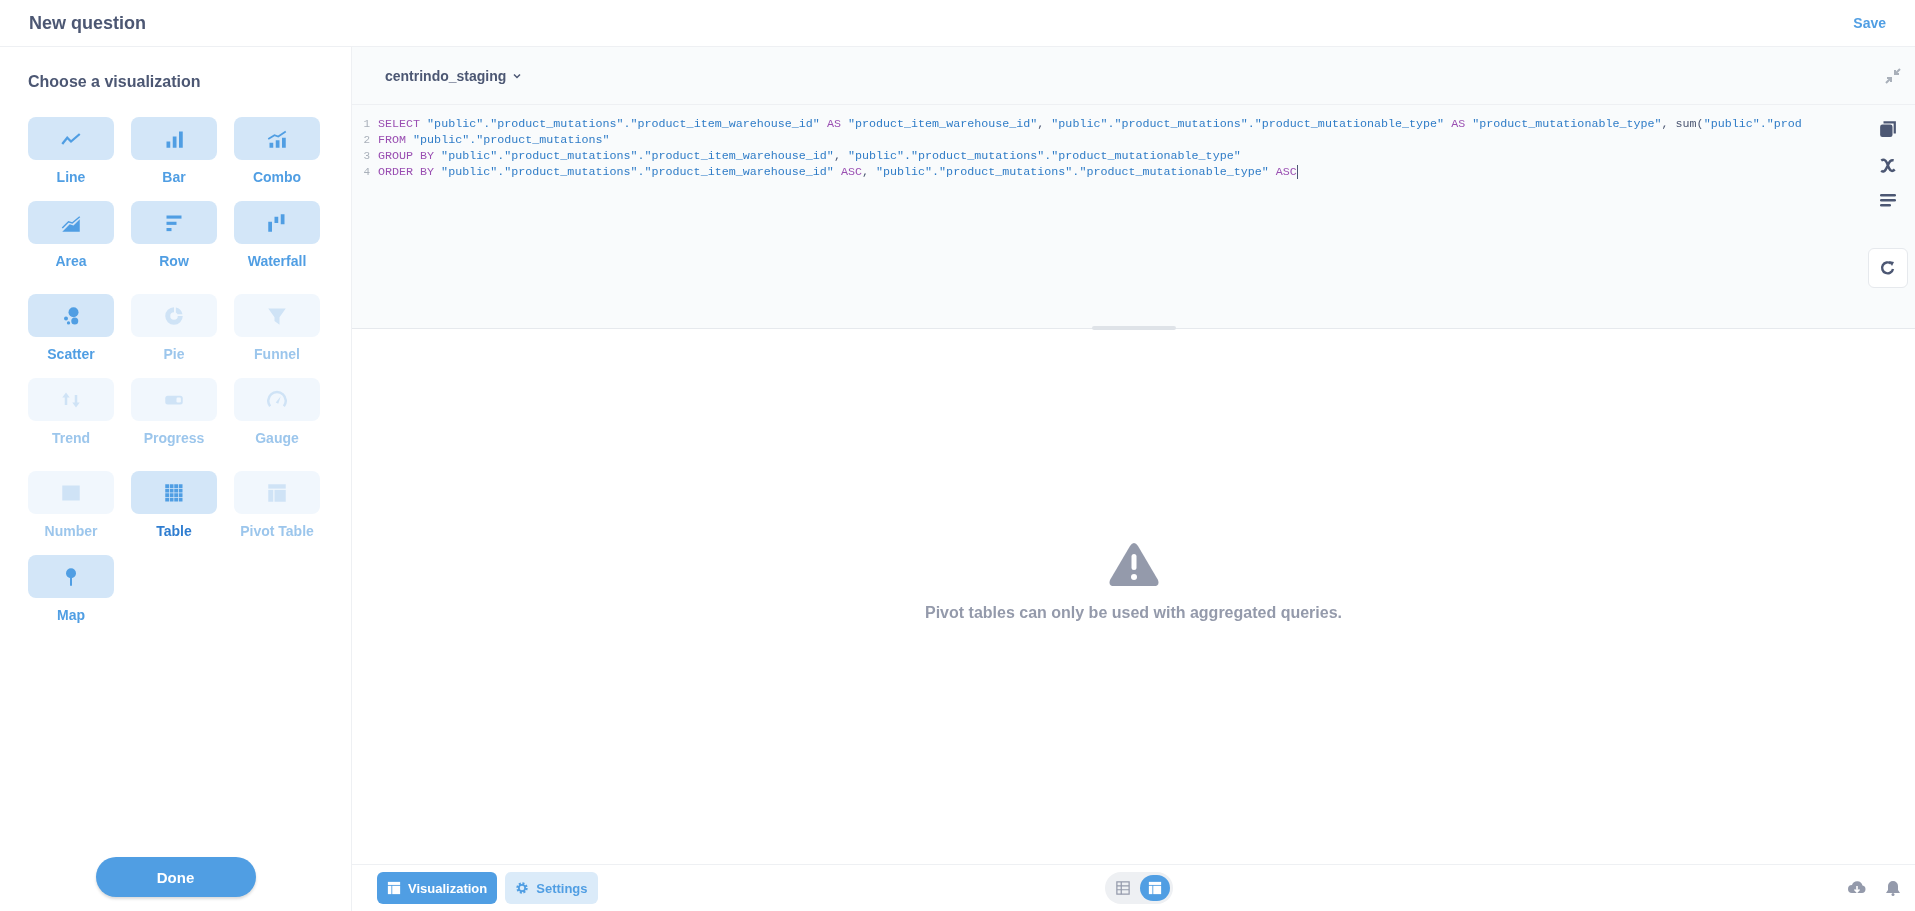  I want to click on settings-button: Settings, so click(551, 888).